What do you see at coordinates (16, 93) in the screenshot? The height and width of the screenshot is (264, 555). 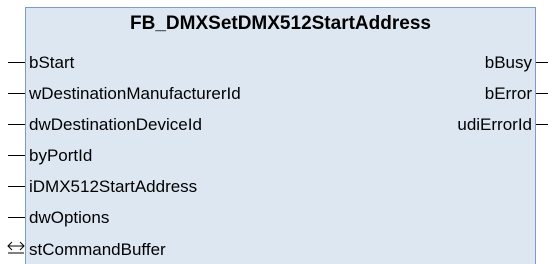 I see `input-pin-line-wDestinationManufacturerId` at bounding box center [16, 93].